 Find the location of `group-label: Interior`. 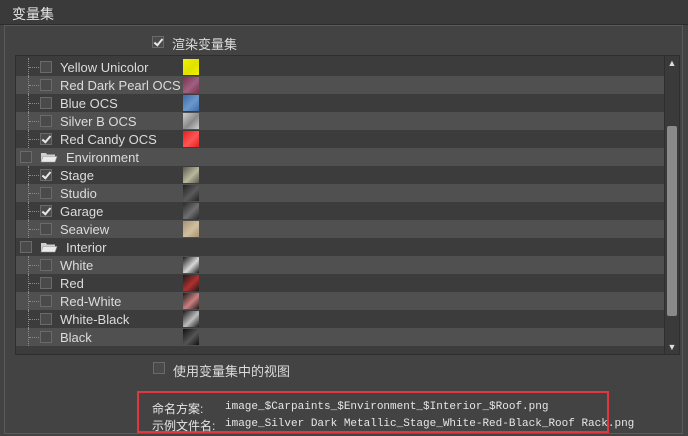

group-label: Interior is located at coordinates (86, 247).